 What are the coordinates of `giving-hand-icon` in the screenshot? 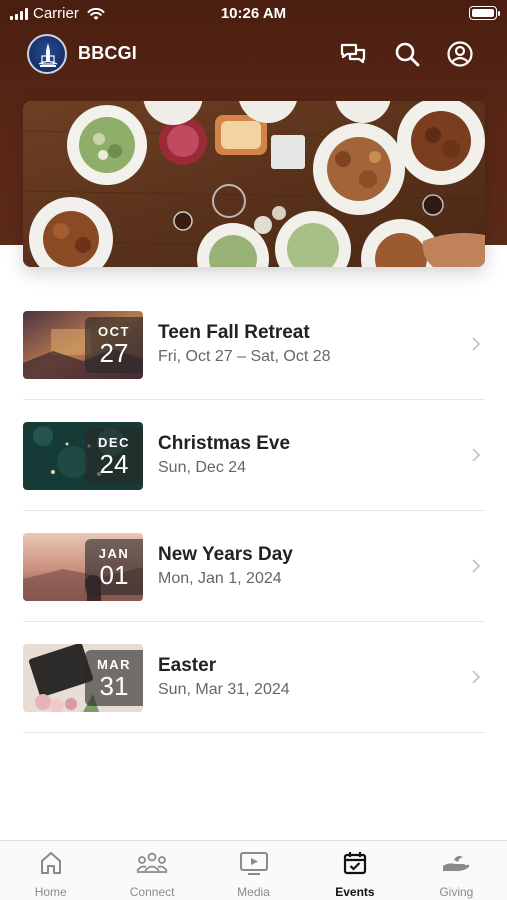 It's located at (456, 864).